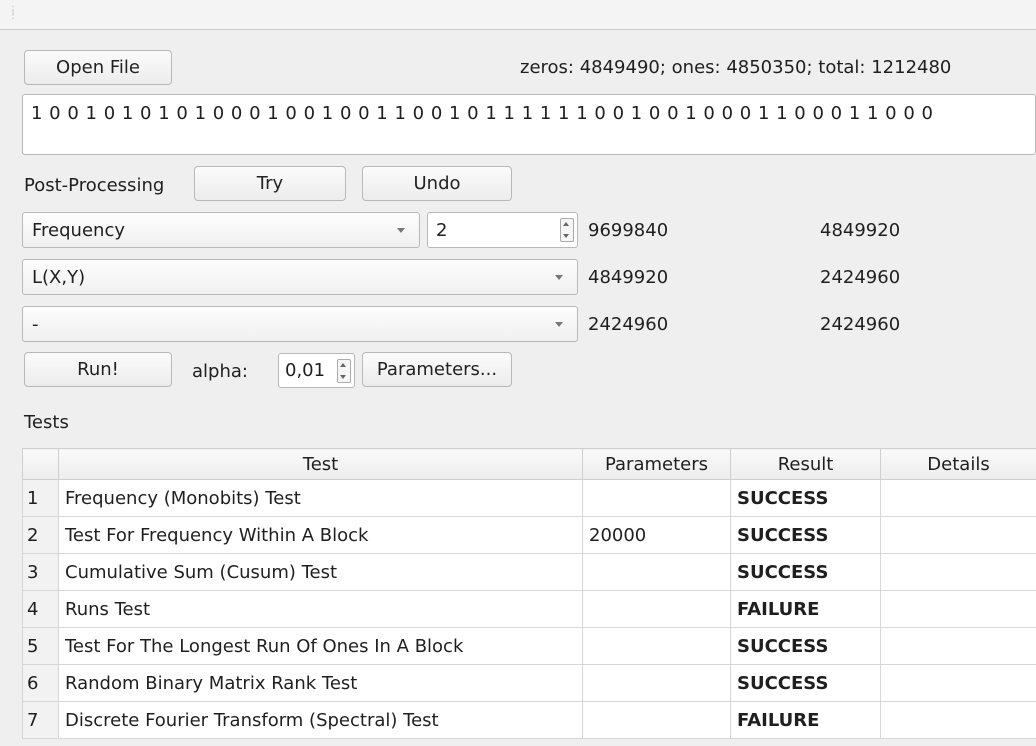  I want to click on row1-input-count: 9699840, so click(628, 230).